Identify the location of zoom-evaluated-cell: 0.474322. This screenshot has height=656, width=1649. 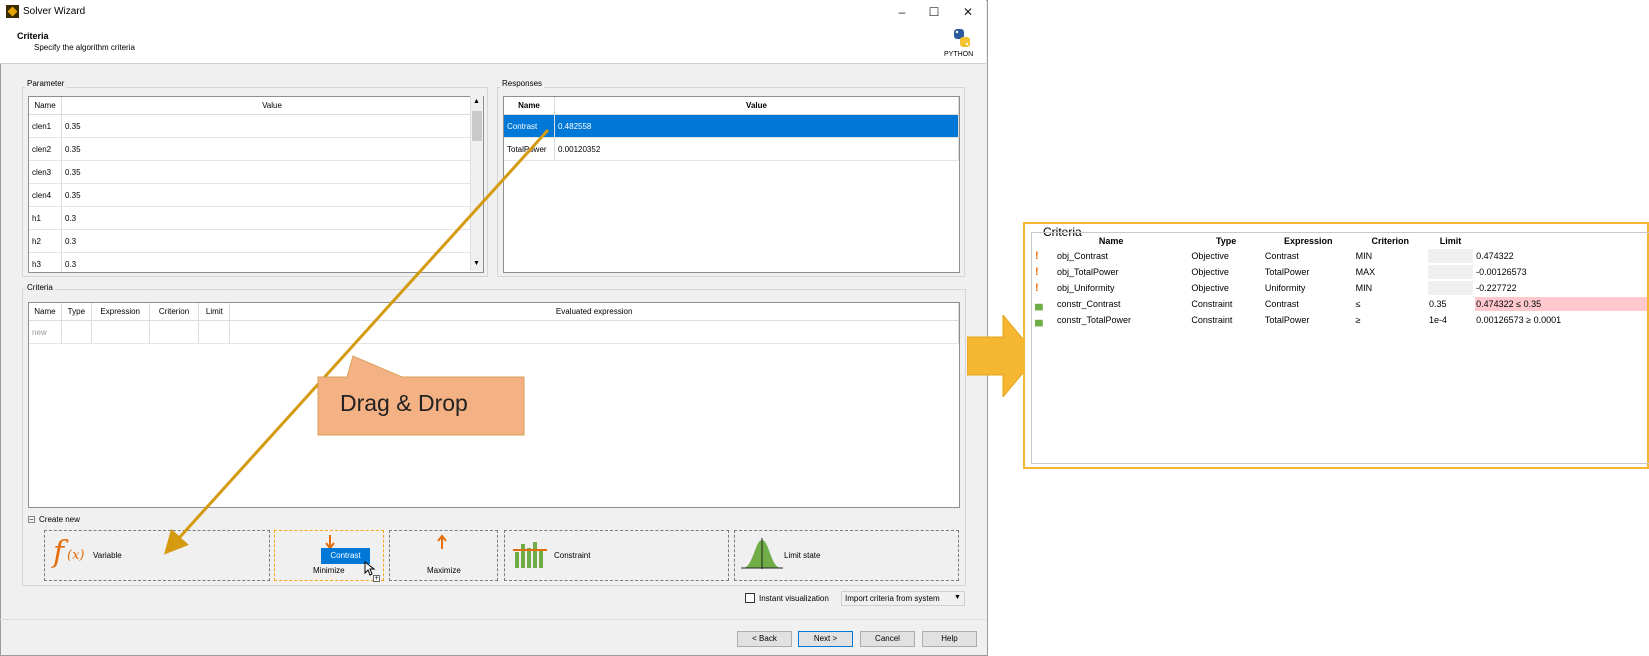
(1561, 256).